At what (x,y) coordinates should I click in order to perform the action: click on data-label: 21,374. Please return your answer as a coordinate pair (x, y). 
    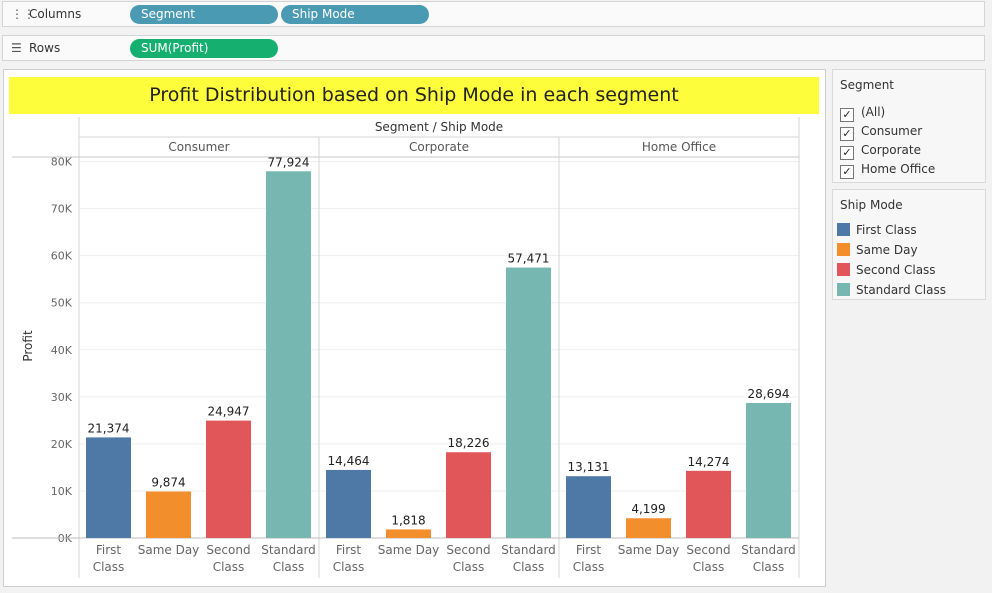
    Looking at the image, I should click on (109, 428).